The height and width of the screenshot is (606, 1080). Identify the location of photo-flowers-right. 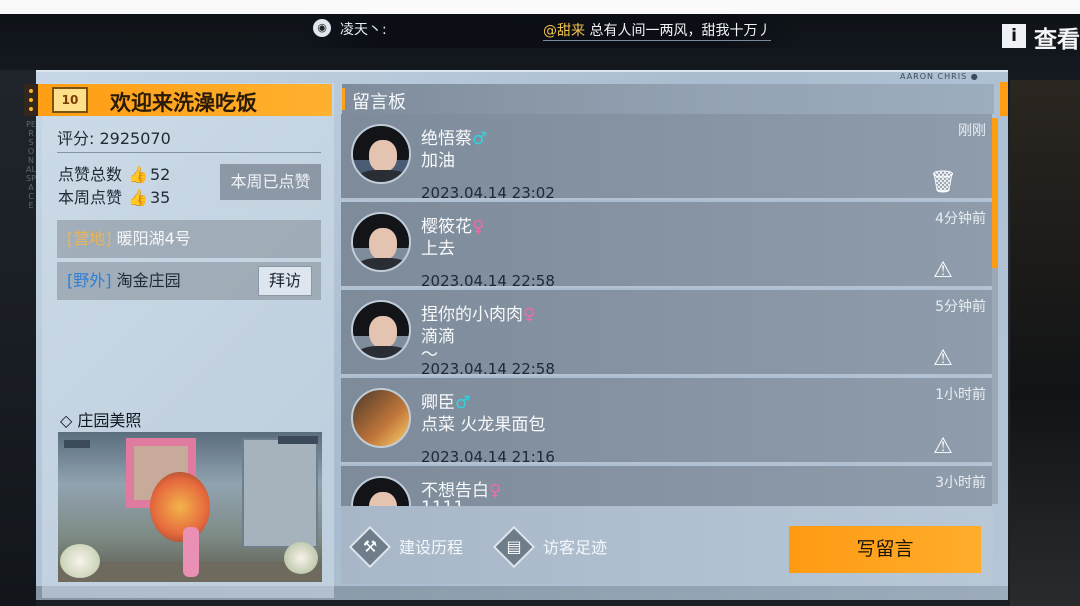
(301, 558).